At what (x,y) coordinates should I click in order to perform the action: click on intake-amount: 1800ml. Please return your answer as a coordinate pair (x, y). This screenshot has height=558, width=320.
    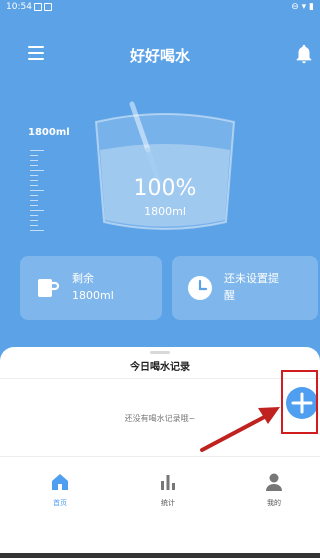
    Looking at the image, I should click on (165, 211).